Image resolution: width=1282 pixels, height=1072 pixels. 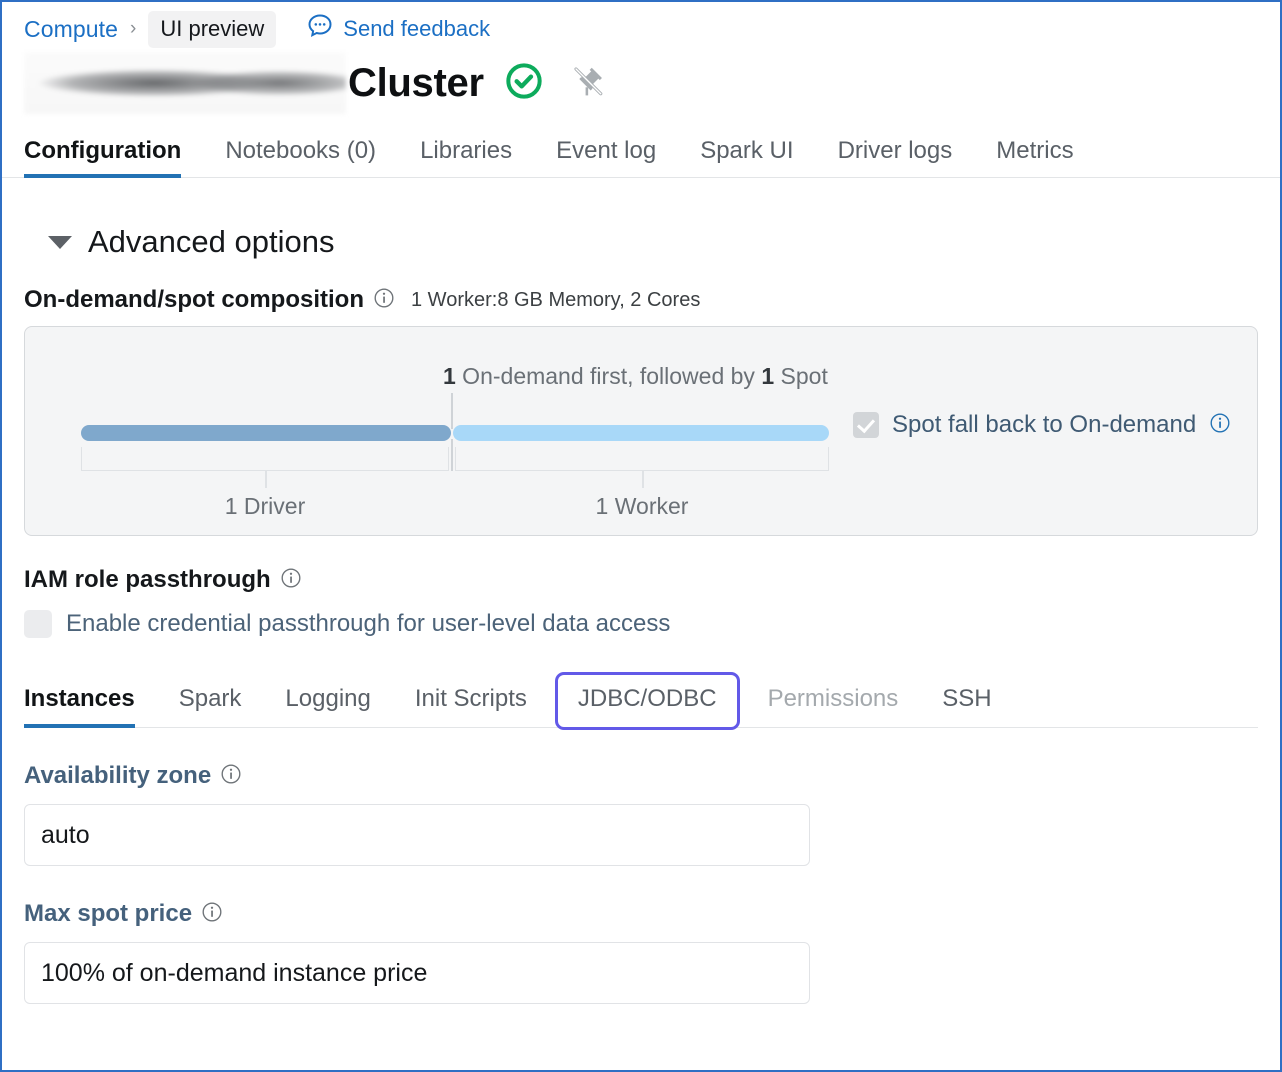 What do you see at coordinates (417, 835) in the screenshot?
I see `availability-zone-input: auto` at bounding box center [417, 835].